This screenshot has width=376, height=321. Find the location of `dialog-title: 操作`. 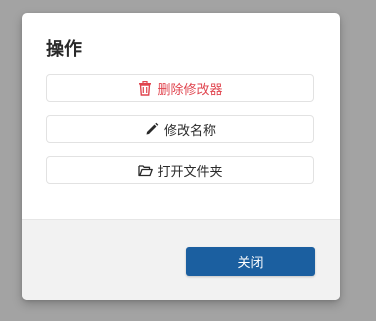

dialog-title: 操作 is located at coordinates (64, 49).